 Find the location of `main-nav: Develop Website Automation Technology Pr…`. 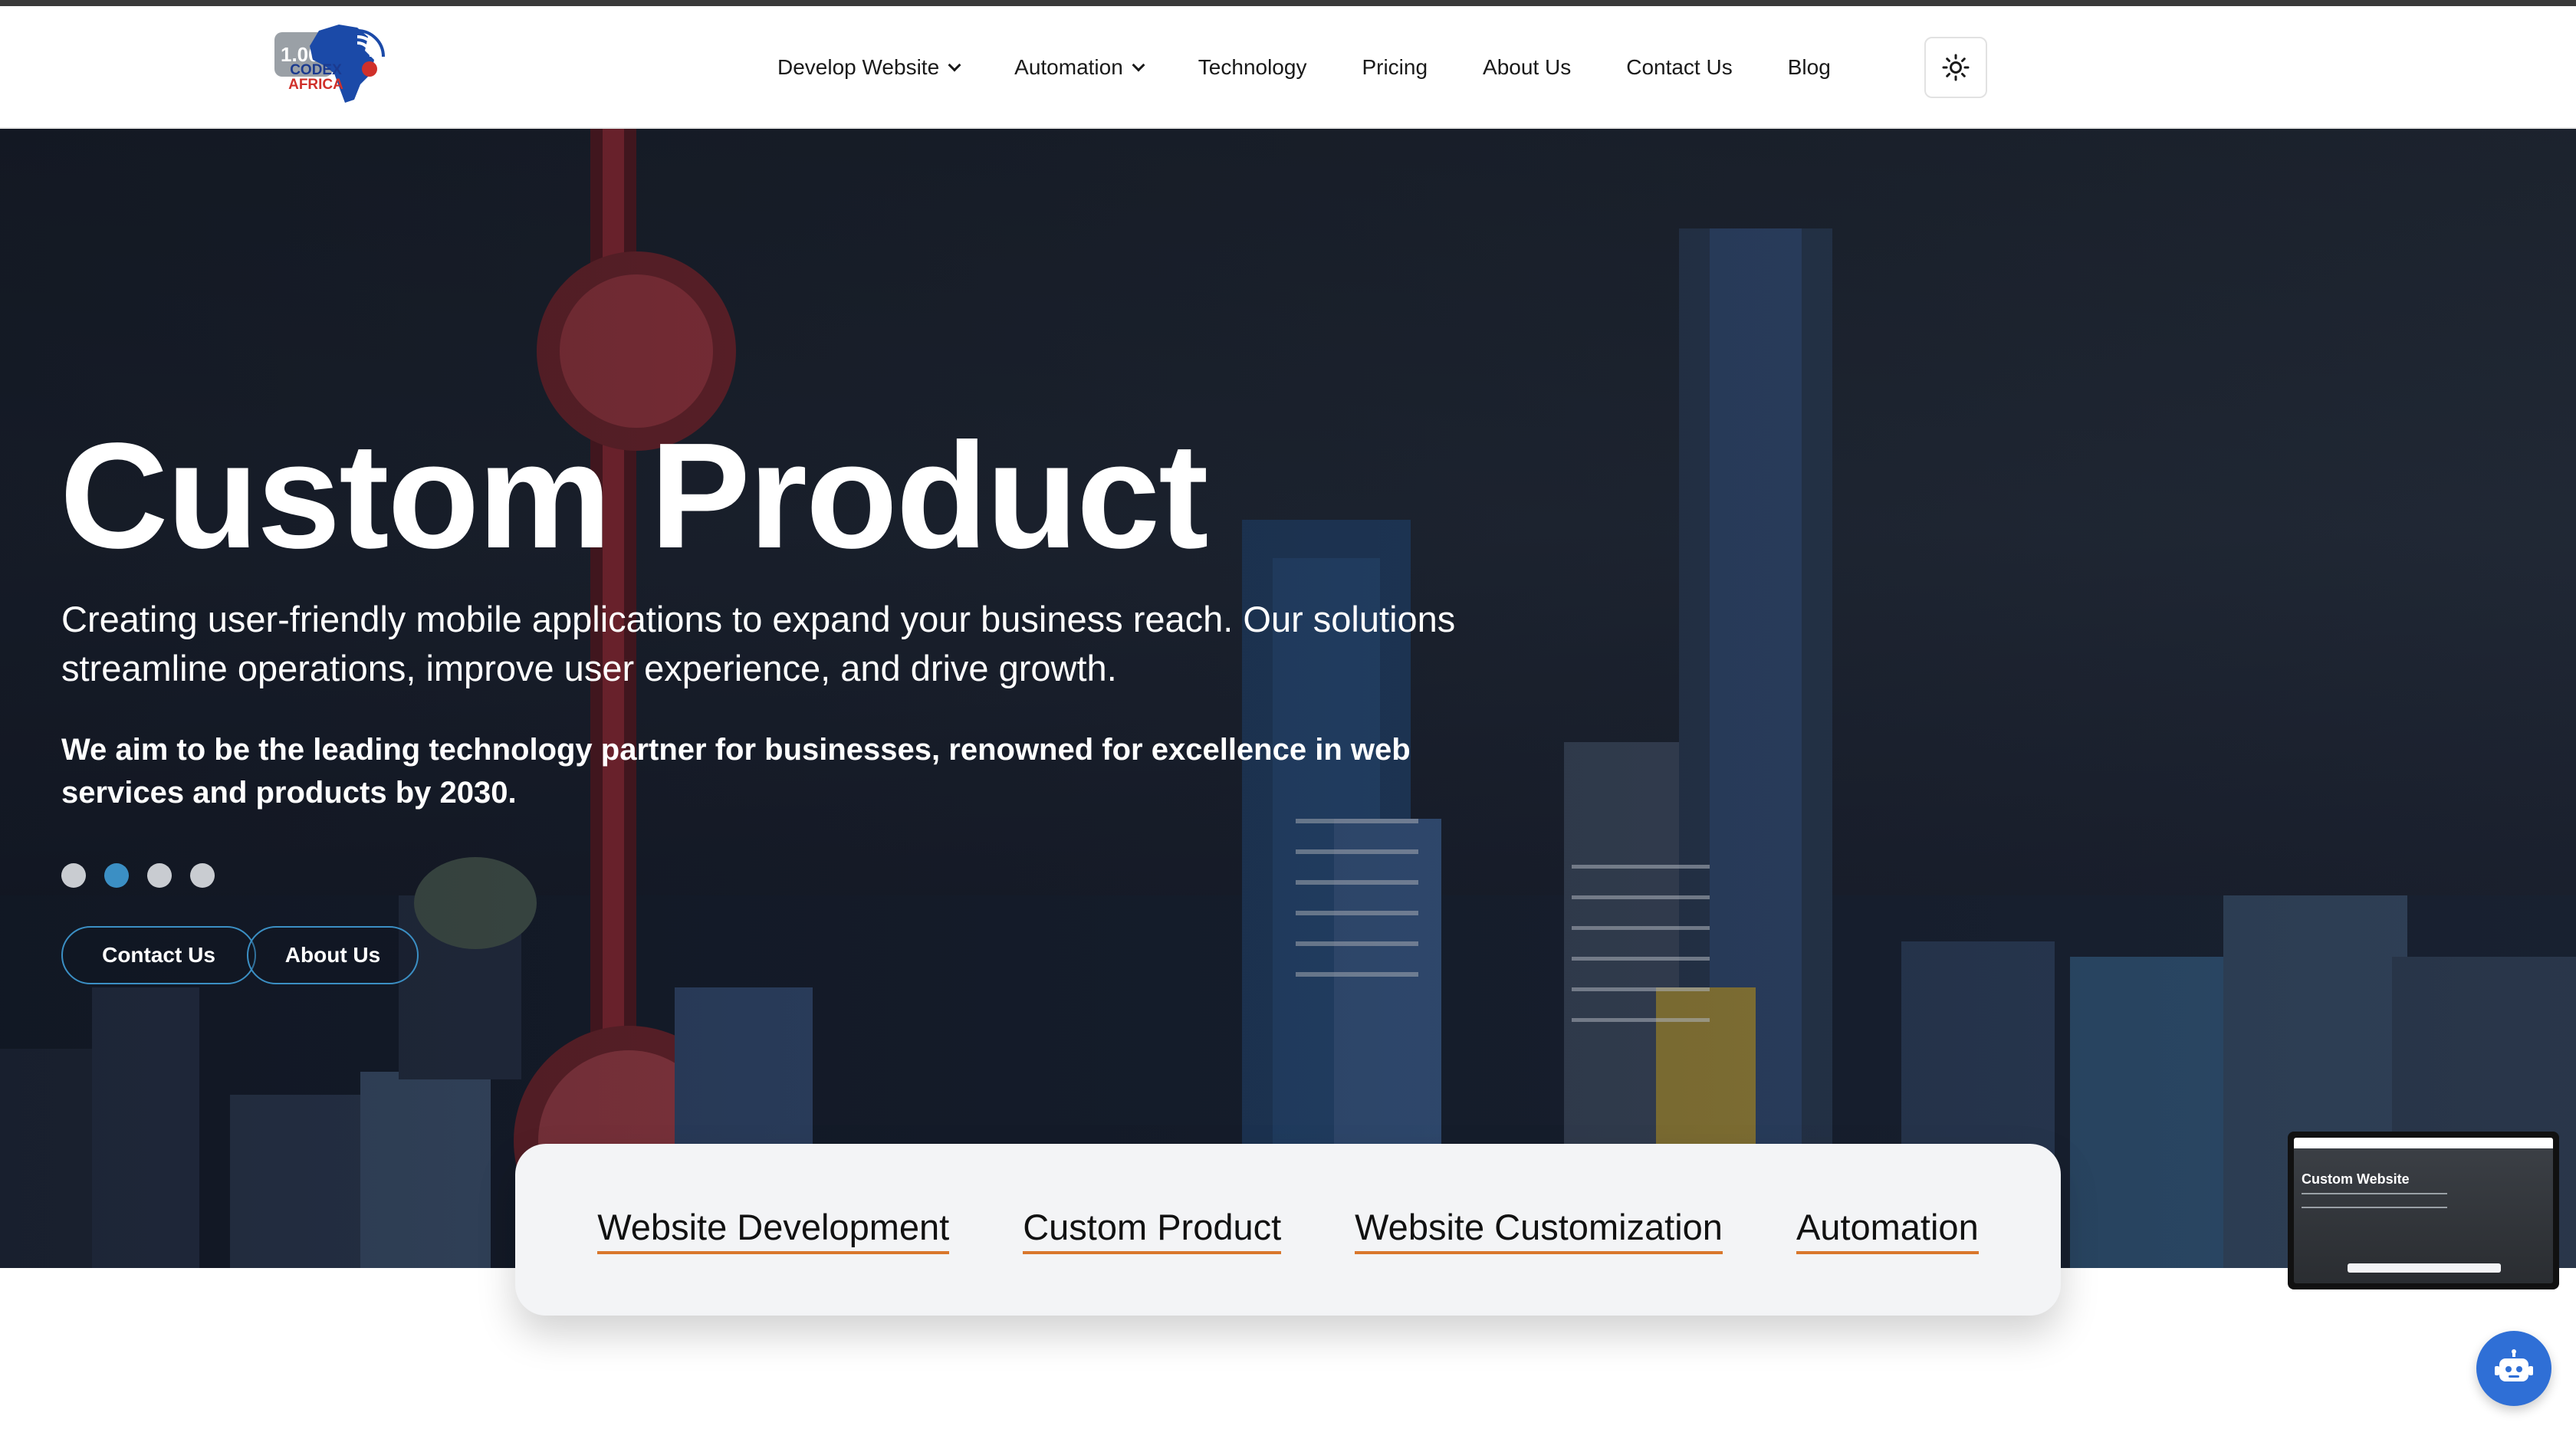

main-nav: Develop Website Automation Technology Pr… is located at coordinates (1332, 67).